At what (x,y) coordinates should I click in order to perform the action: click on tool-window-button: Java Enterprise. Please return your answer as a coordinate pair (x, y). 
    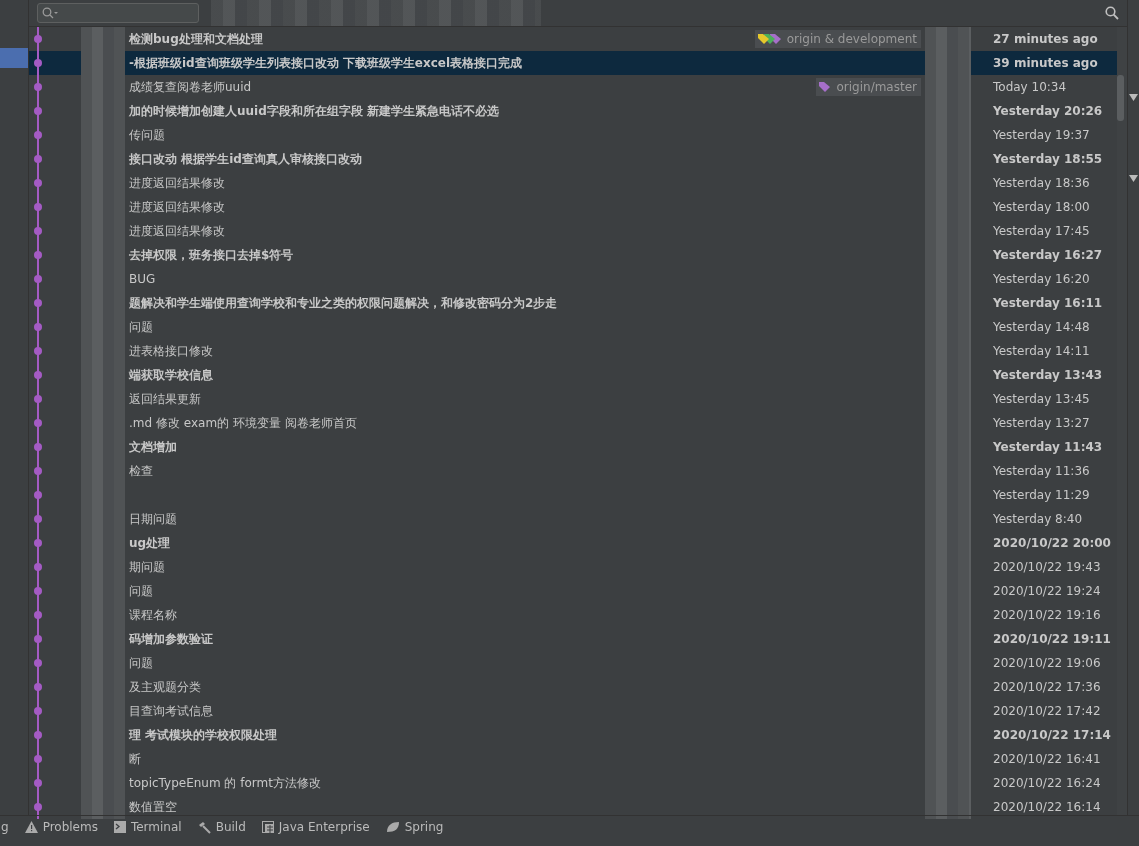
    Looking at the image, I should click on (315, 827).